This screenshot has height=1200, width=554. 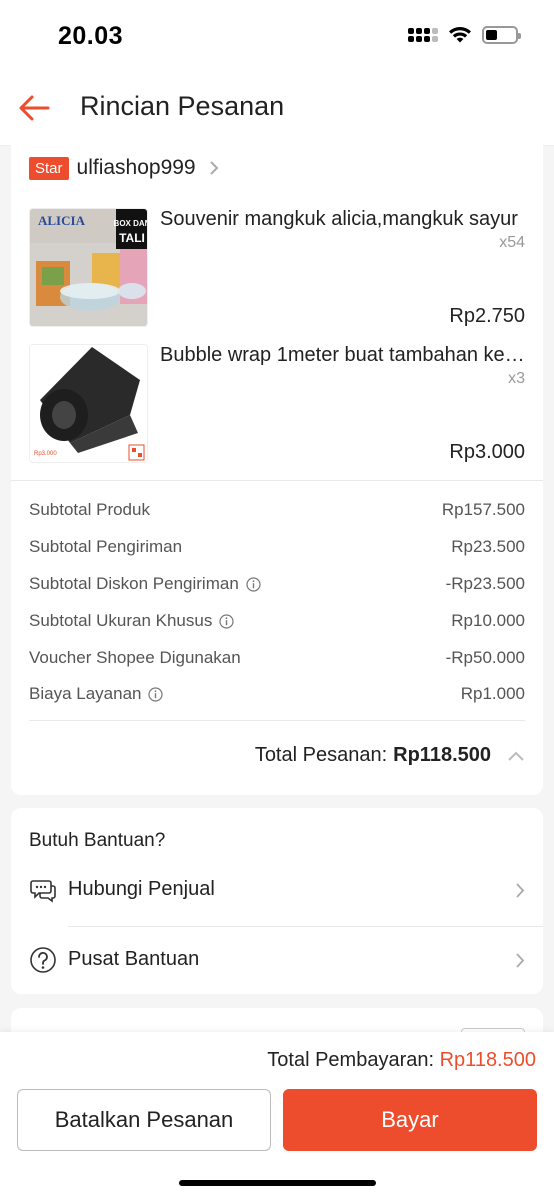 I want to click on product-price: Rp2.750, so click(x=487, y=316).